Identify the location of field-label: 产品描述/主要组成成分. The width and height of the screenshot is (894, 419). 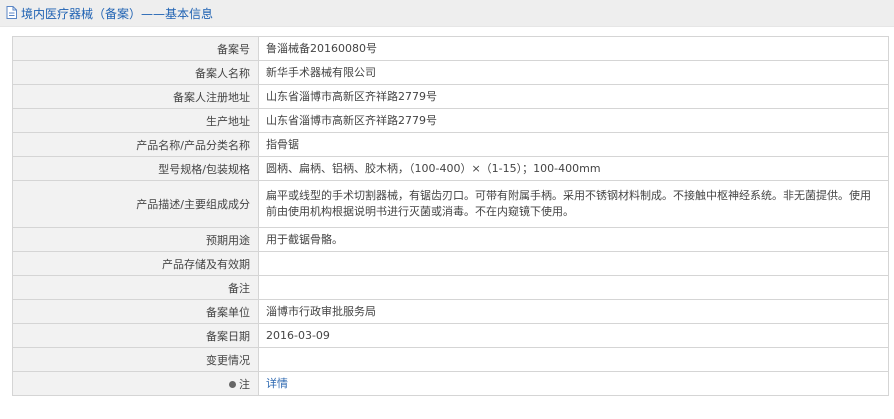
(135, 204).